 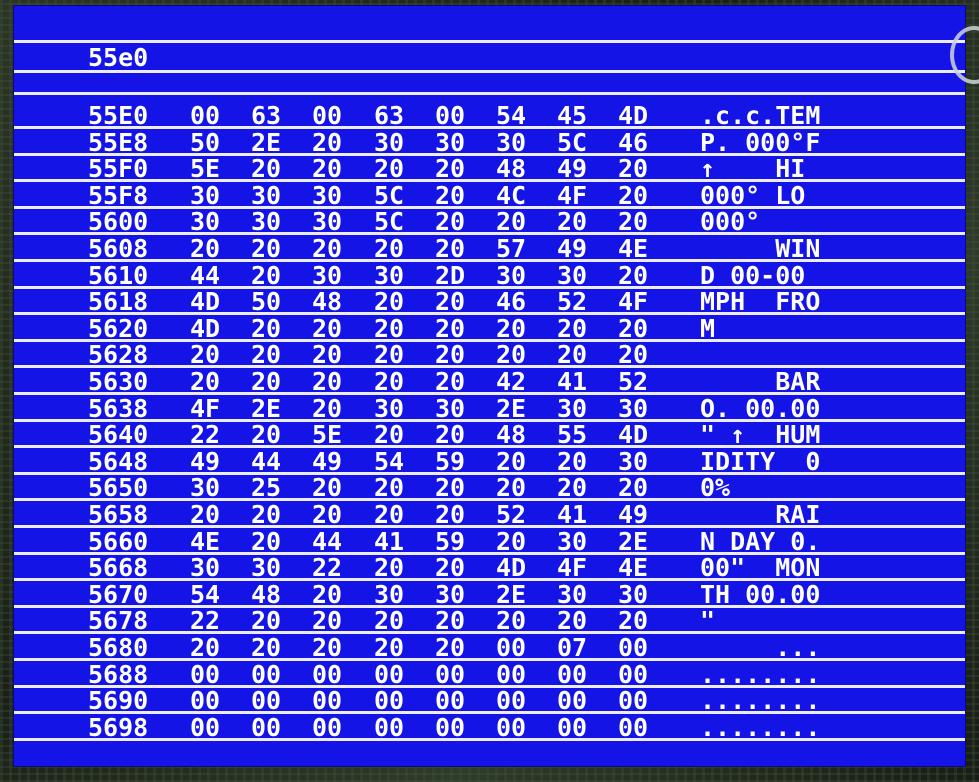 I want to click on ascii-text: MPH FRO, so click(x=760, y=302).